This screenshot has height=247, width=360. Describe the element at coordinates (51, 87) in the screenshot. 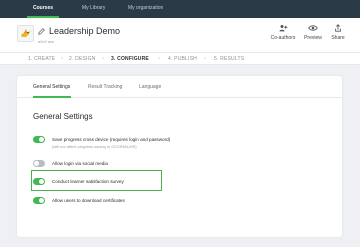

I see `tab-general-settings: General Settings` at that location.